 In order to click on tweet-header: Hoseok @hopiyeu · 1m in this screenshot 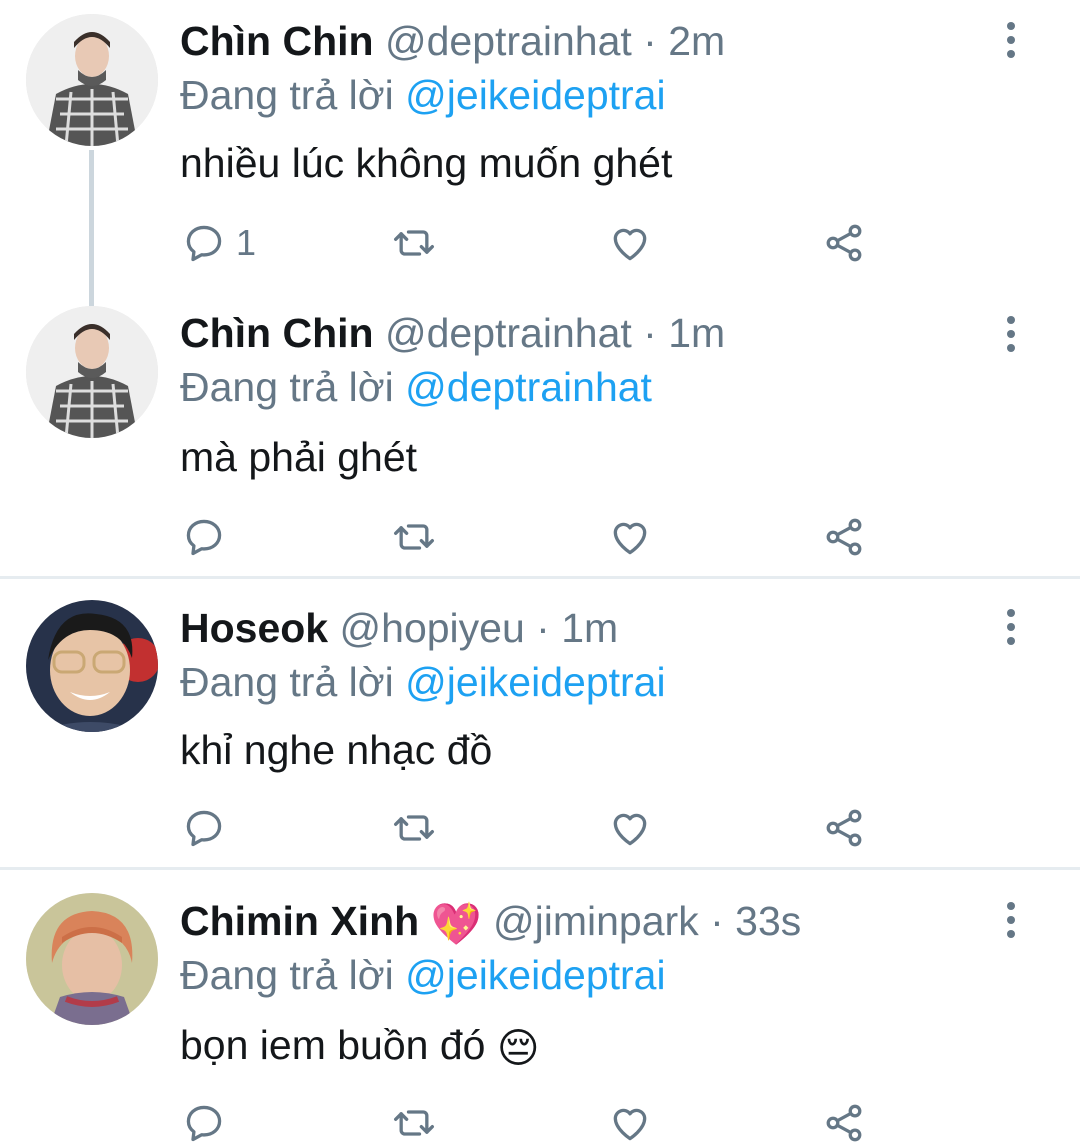, I will do `click(399, 628)`.